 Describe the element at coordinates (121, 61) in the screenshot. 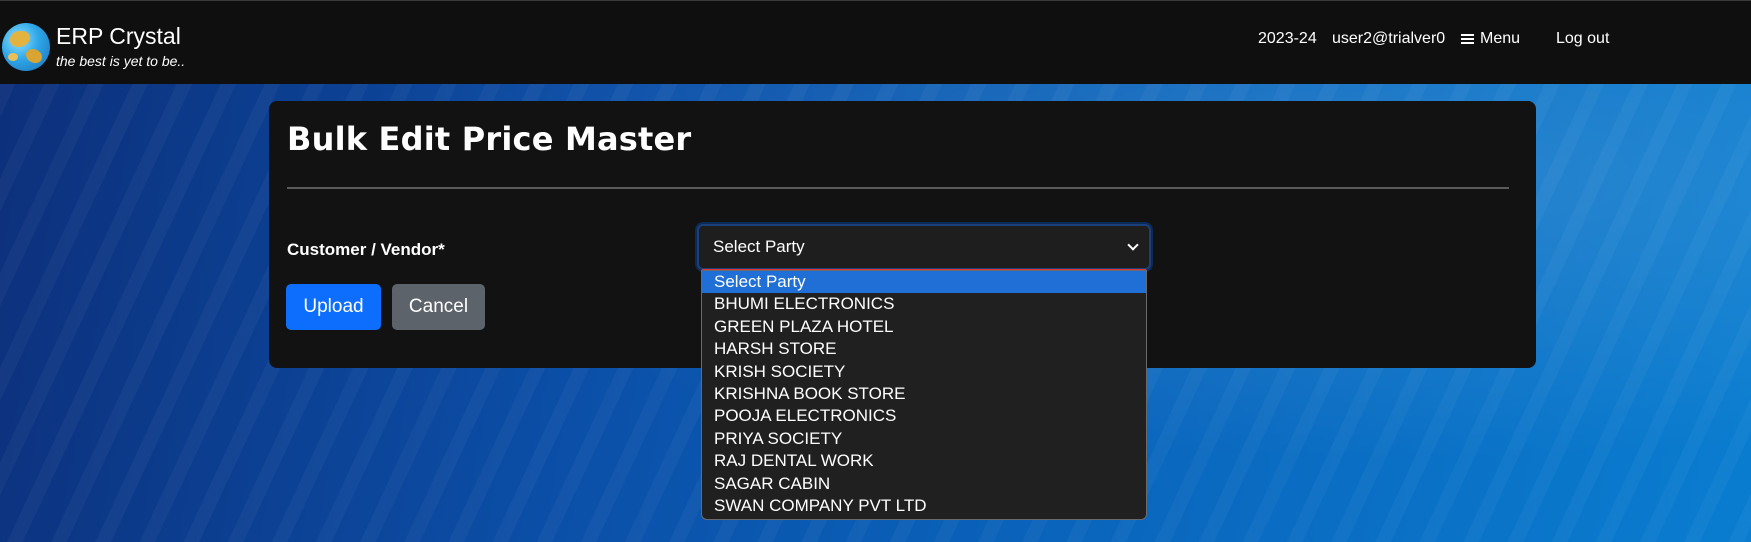

I see `app-tagline: the best is yet to be..` at that location.